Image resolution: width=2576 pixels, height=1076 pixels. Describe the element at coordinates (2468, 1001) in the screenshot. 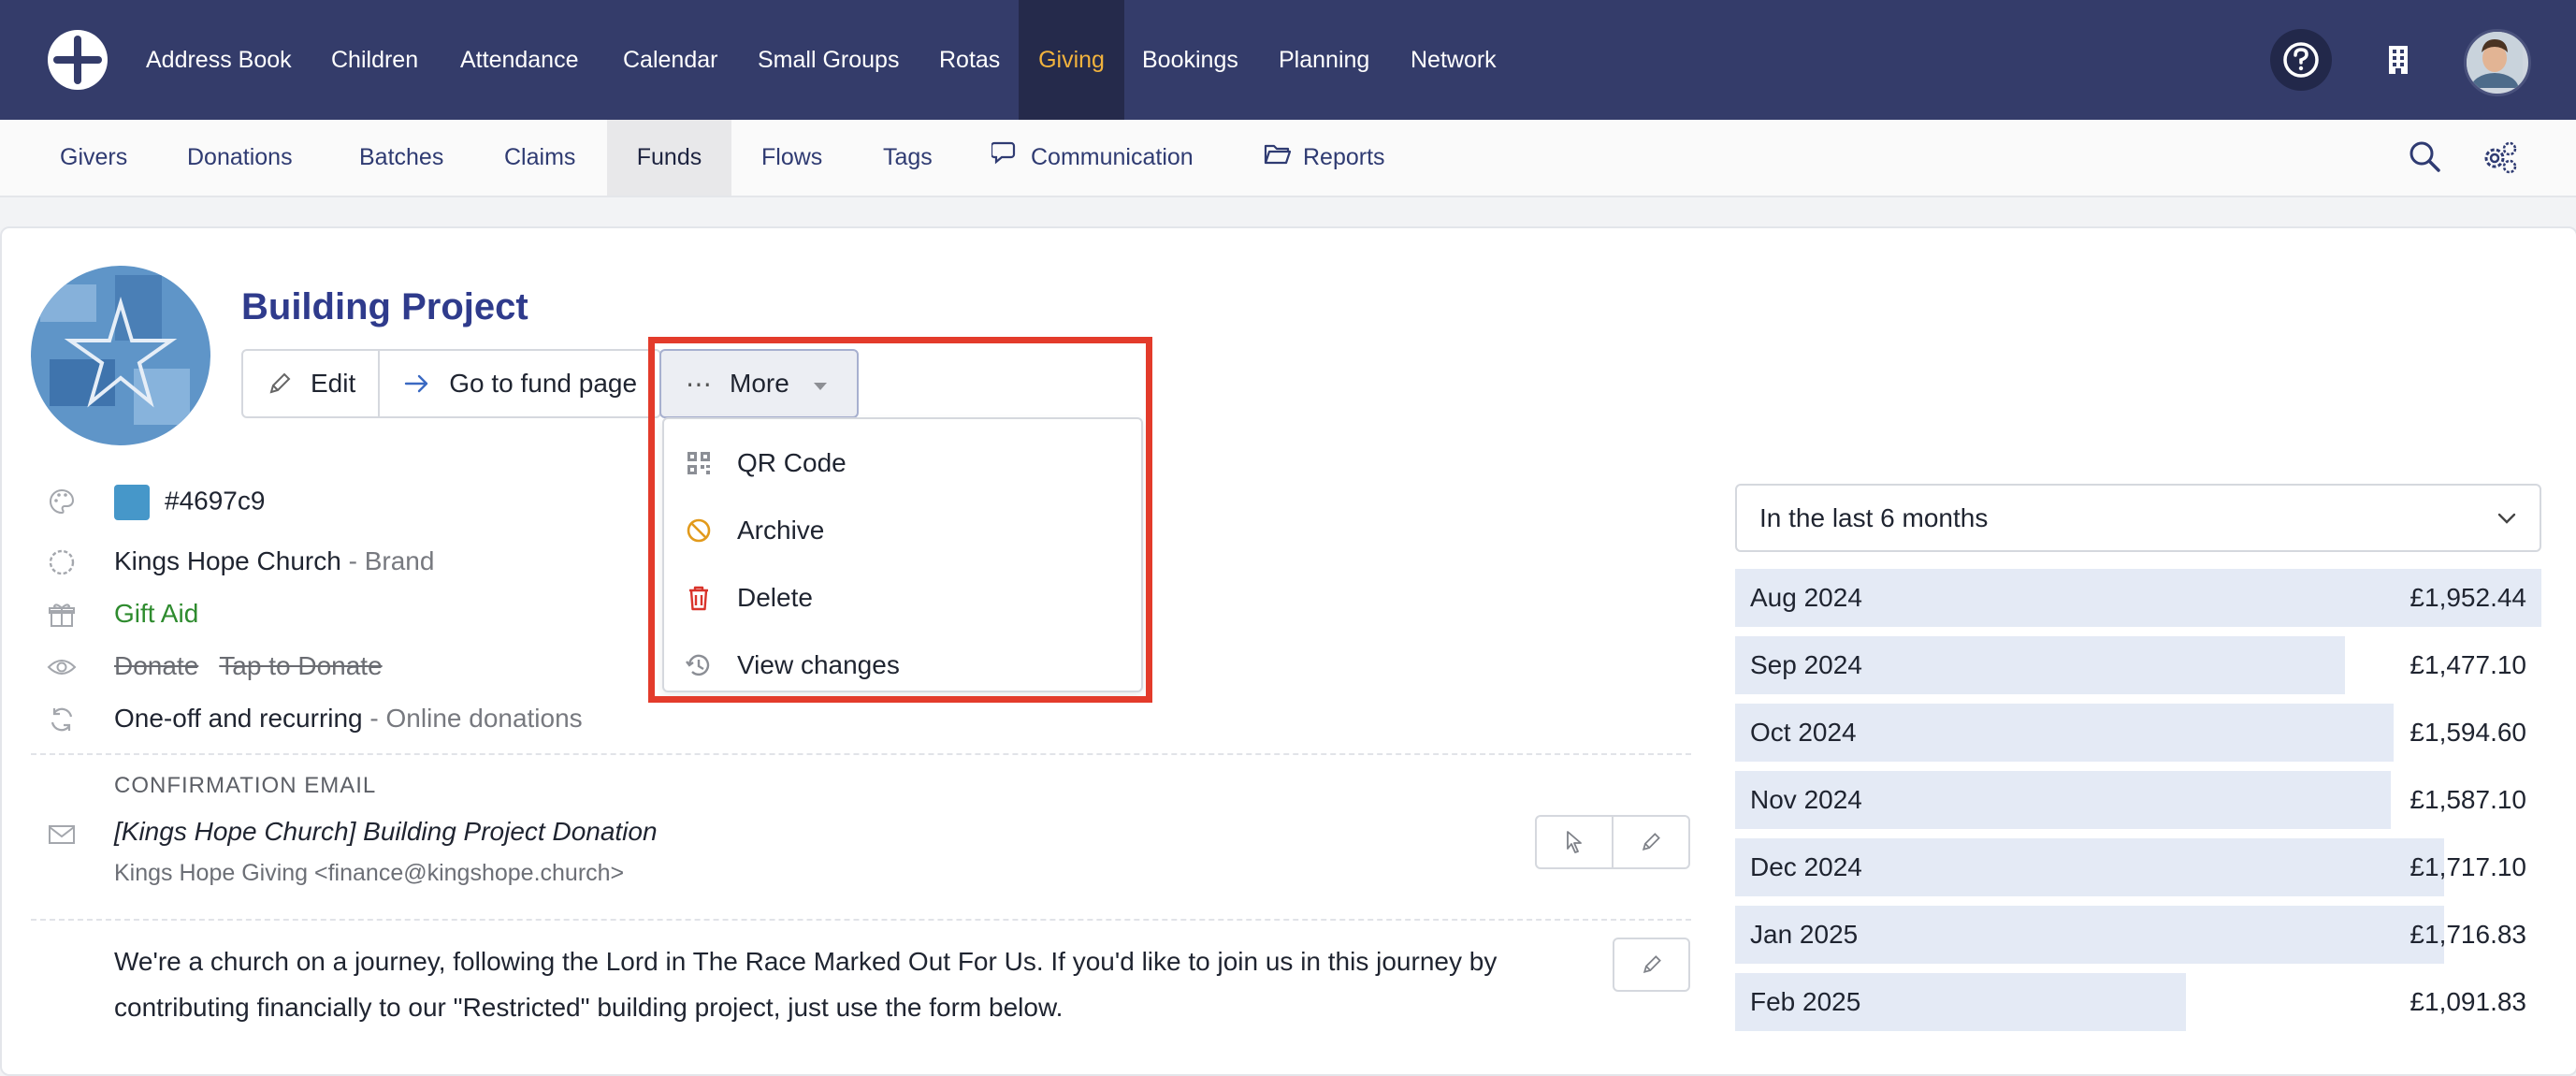

I see `bar-value: £1,091.83` at that location.